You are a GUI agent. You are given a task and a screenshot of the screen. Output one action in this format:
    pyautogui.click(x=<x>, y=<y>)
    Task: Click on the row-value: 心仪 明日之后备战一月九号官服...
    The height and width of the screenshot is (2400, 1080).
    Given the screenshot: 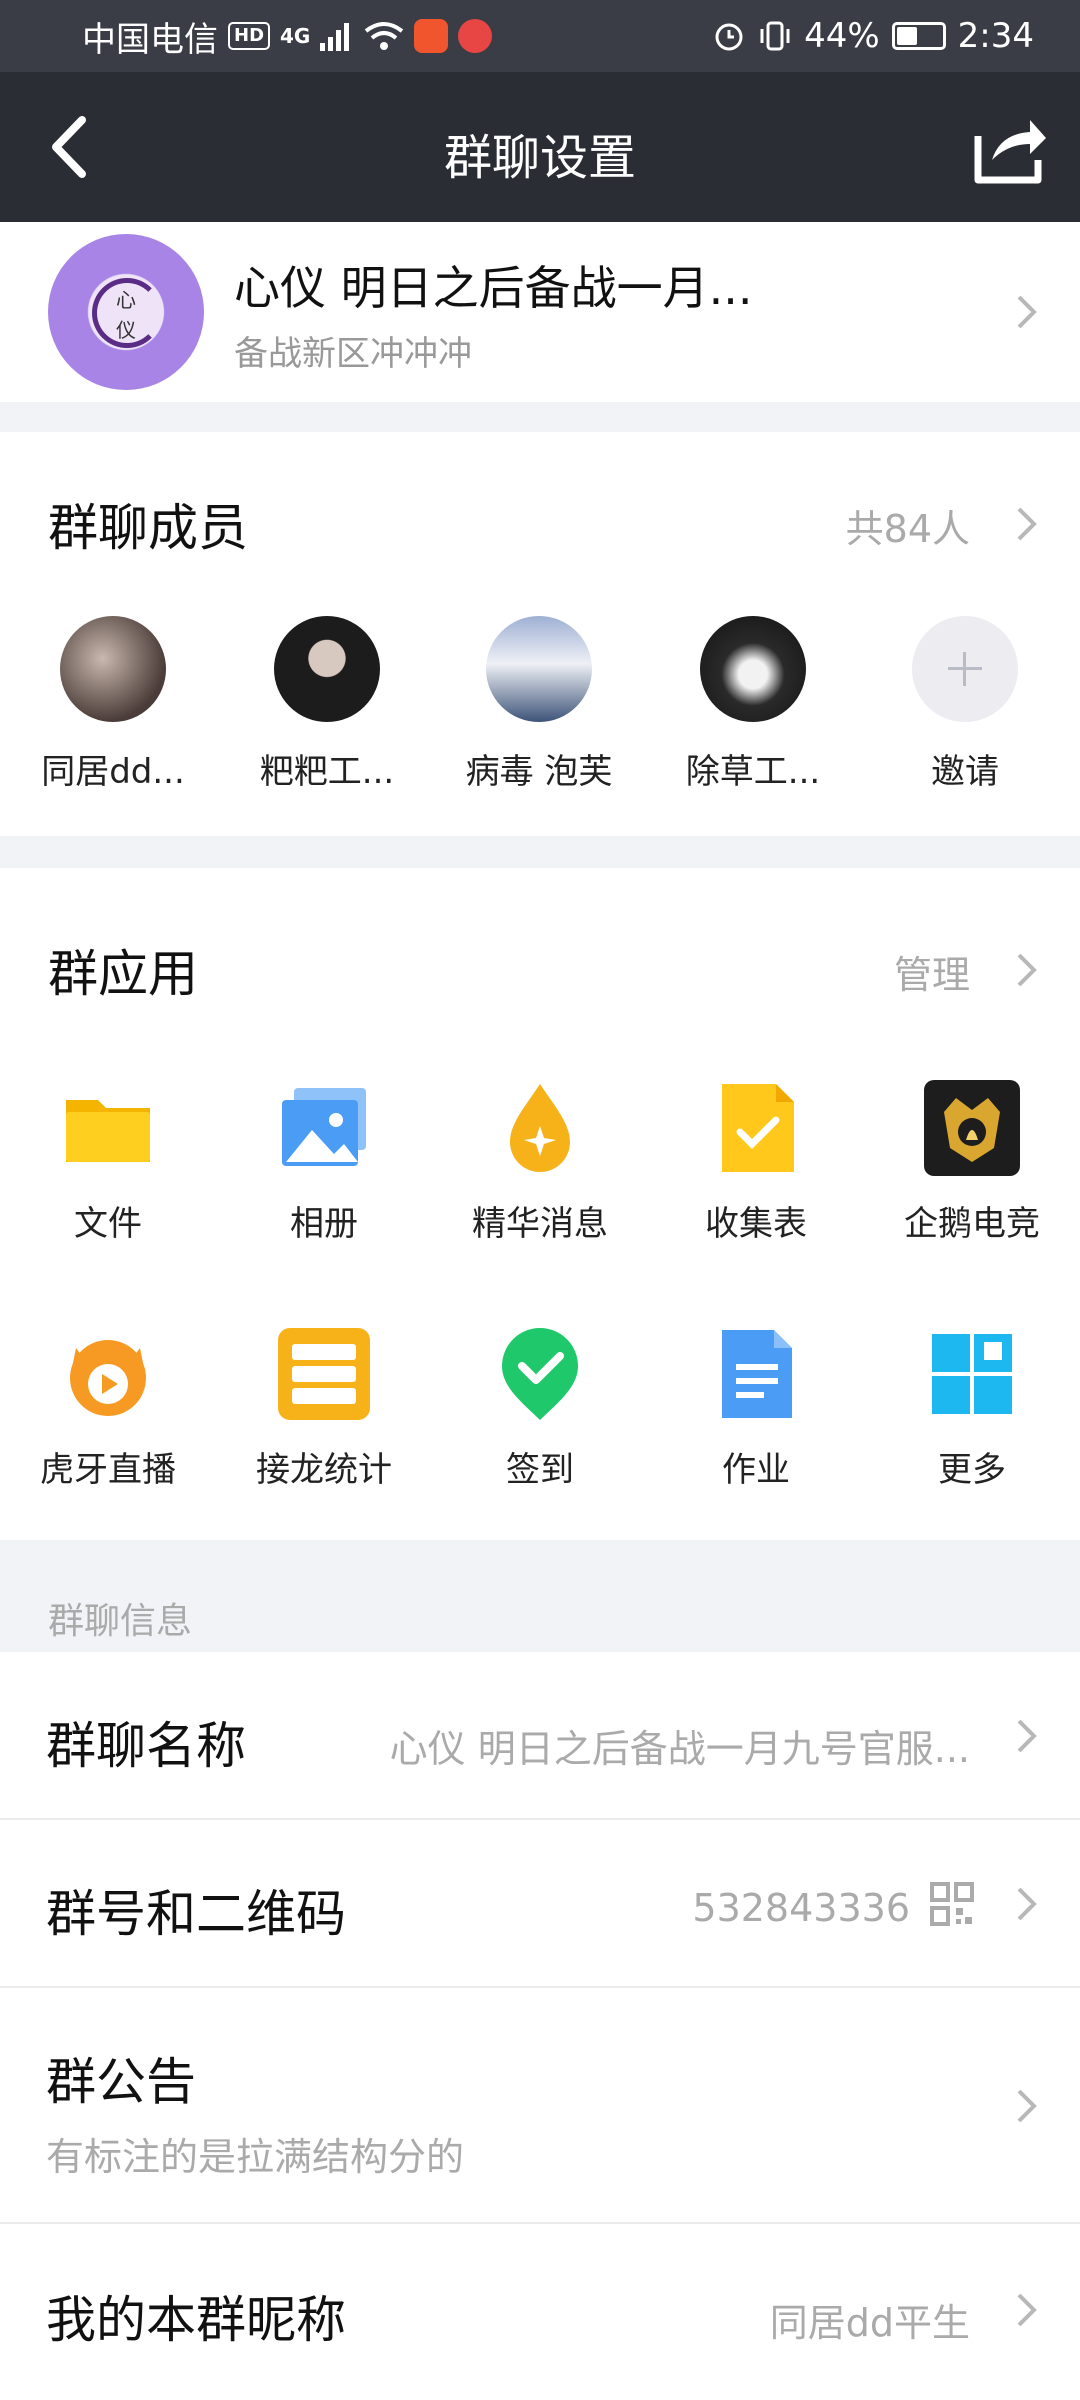 What is the action you would take?
    pyautogui.click(x=679, y=1749)
    